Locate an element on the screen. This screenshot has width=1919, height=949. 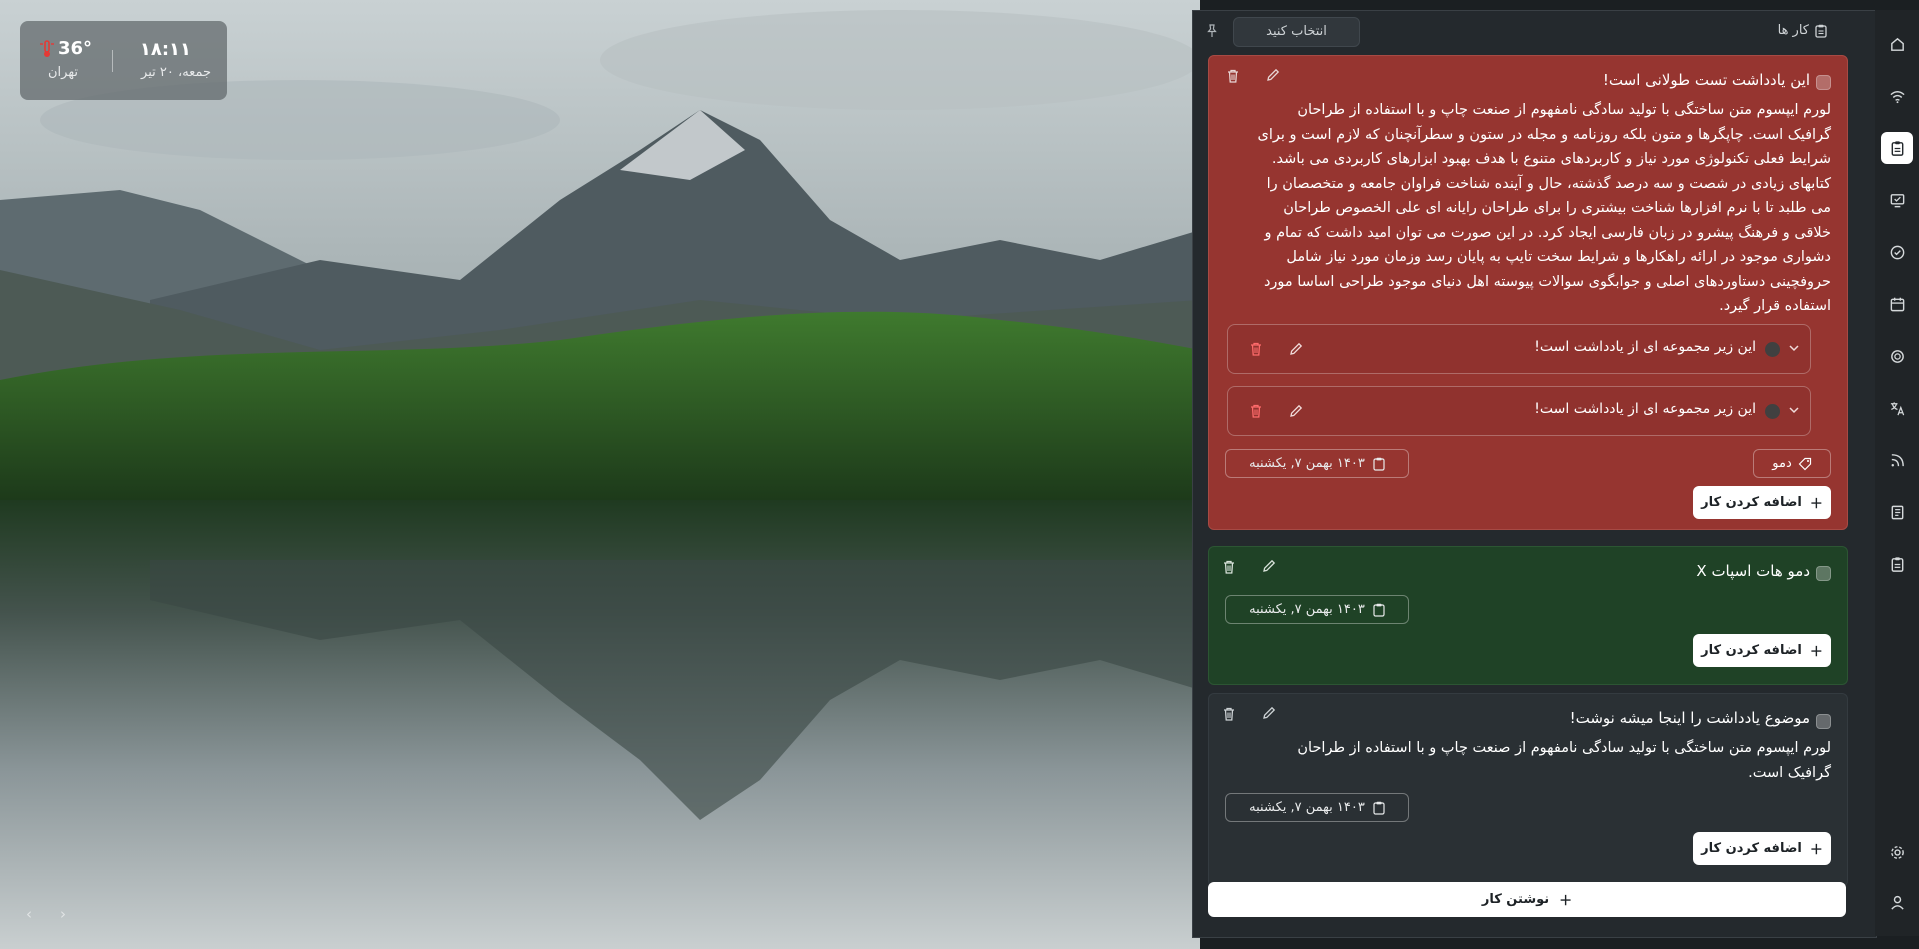
sidebar-item-settings is located at coordinates (1897, 852).